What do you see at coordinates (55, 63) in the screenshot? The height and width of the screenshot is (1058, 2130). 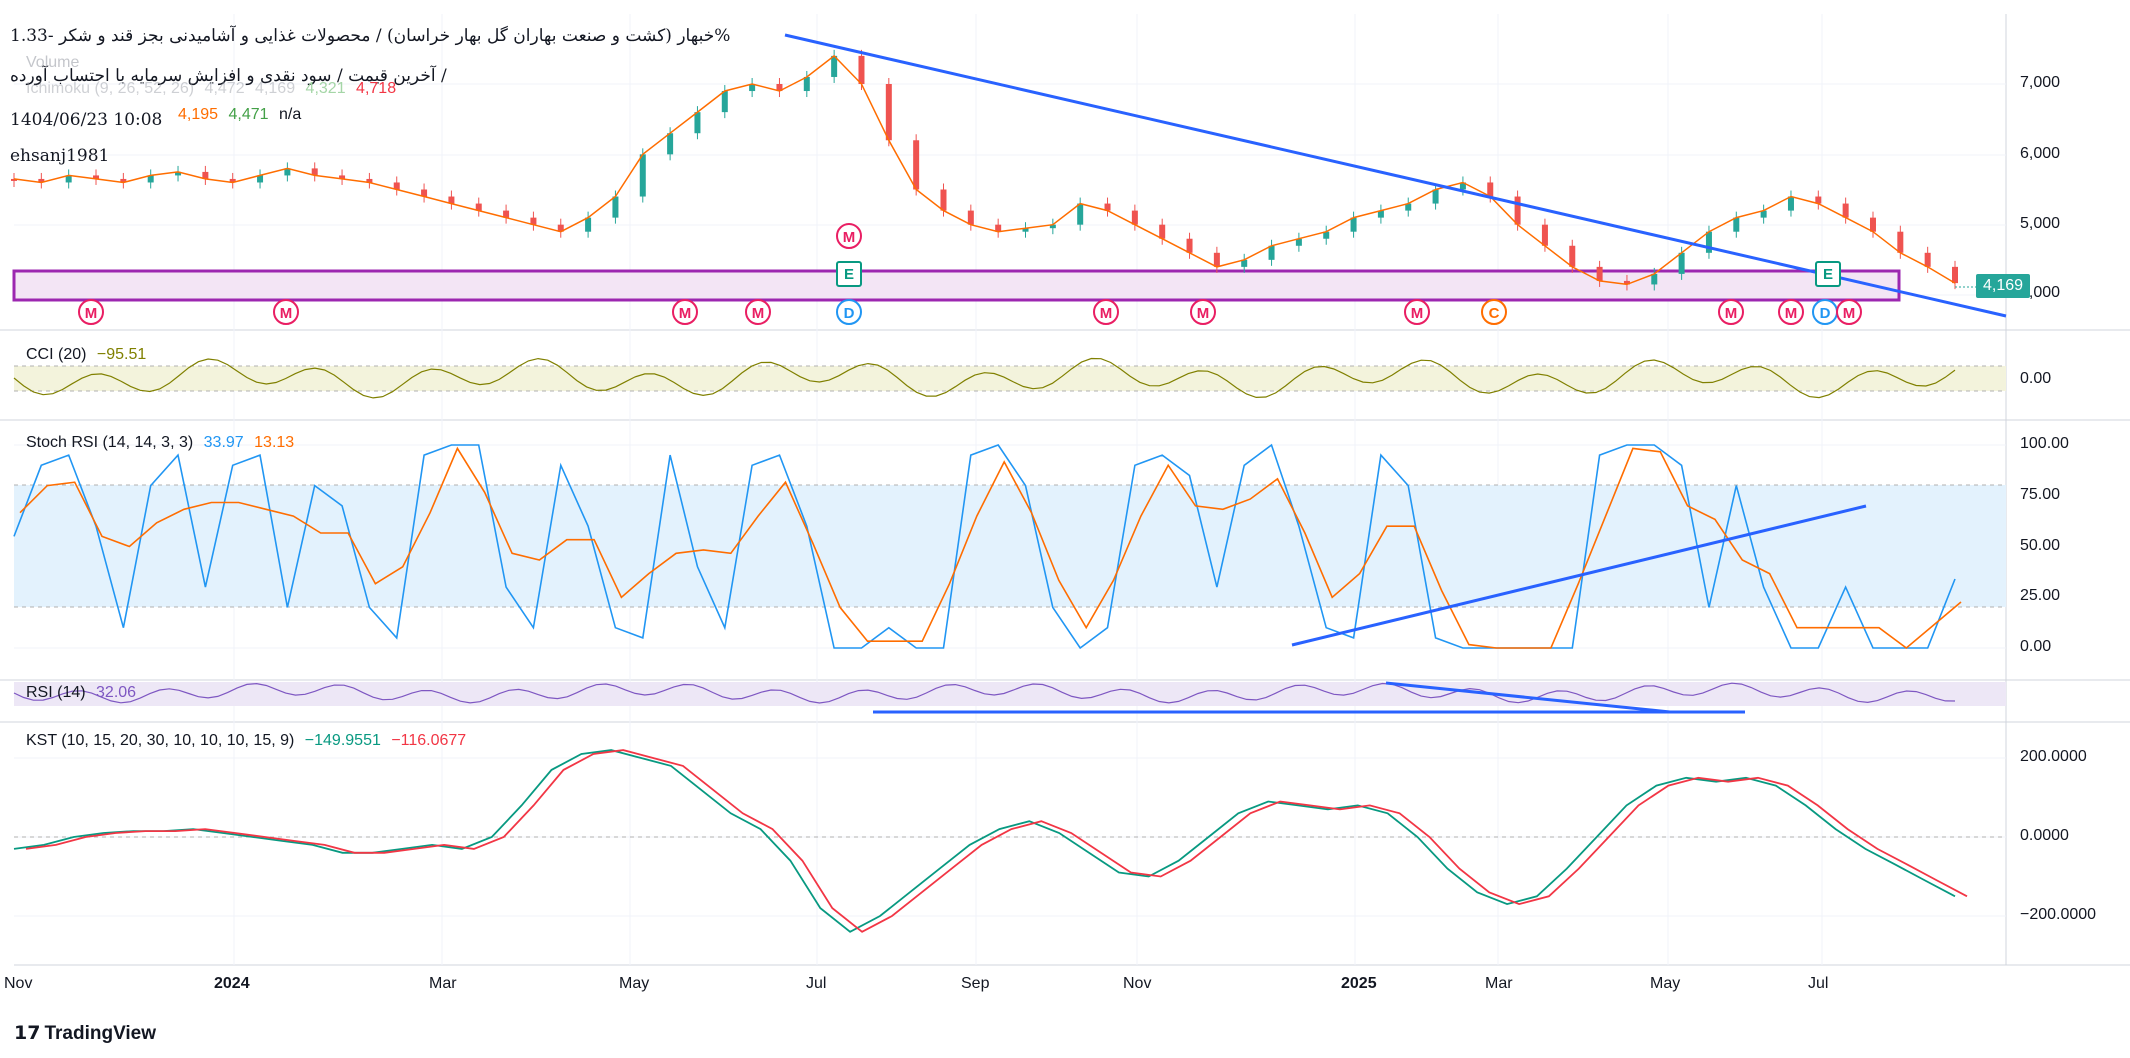 I see `volume-legend: Volume` at bounding box center [55, 63].